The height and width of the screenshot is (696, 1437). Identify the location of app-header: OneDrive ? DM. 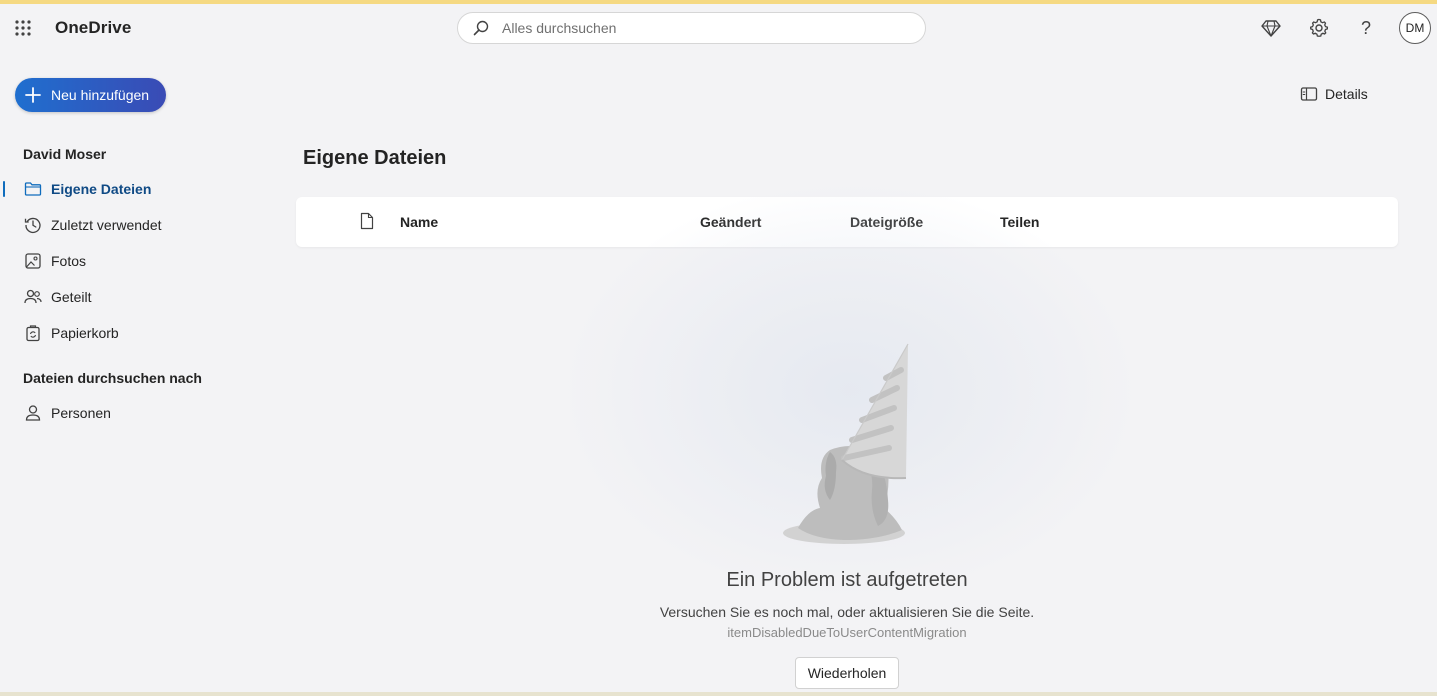
(718, 28).